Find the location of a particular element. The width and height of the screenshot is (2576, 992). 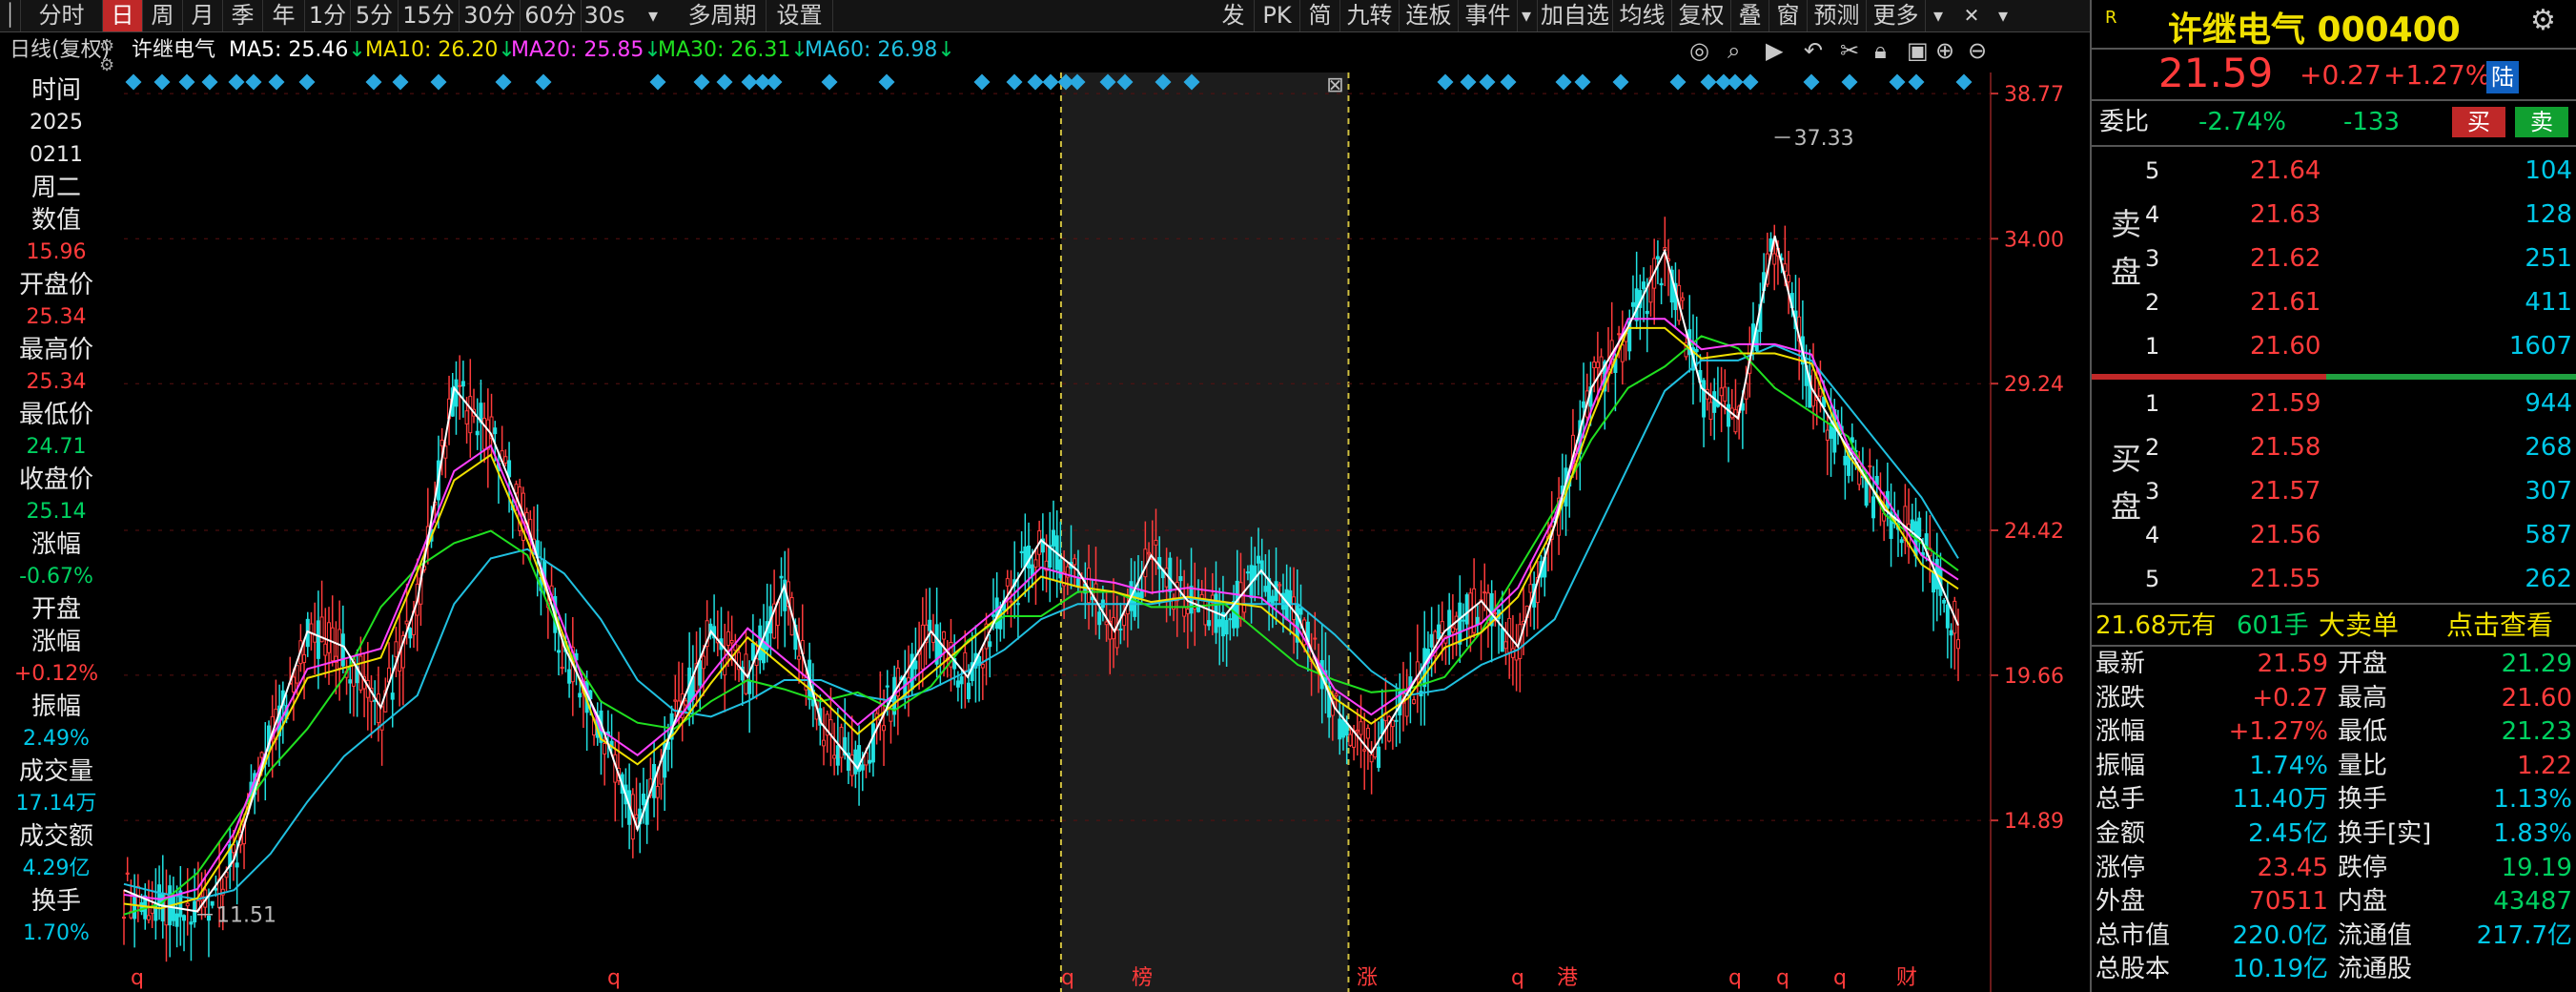

settings-button: 设置 is located at coordinates (800, 15).